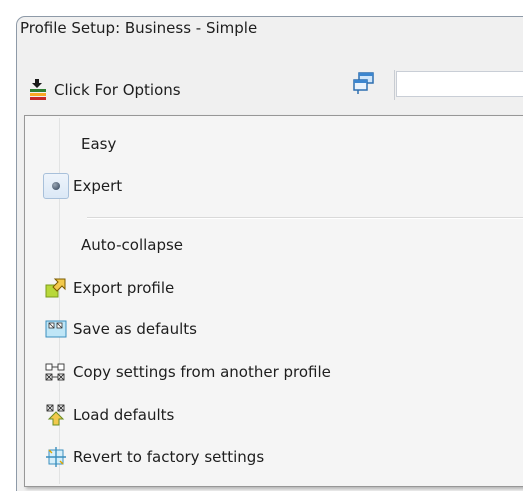  Describe the element at coordinates (56, 415) in the screenshot. I see `load-defaults-icon` at that location.